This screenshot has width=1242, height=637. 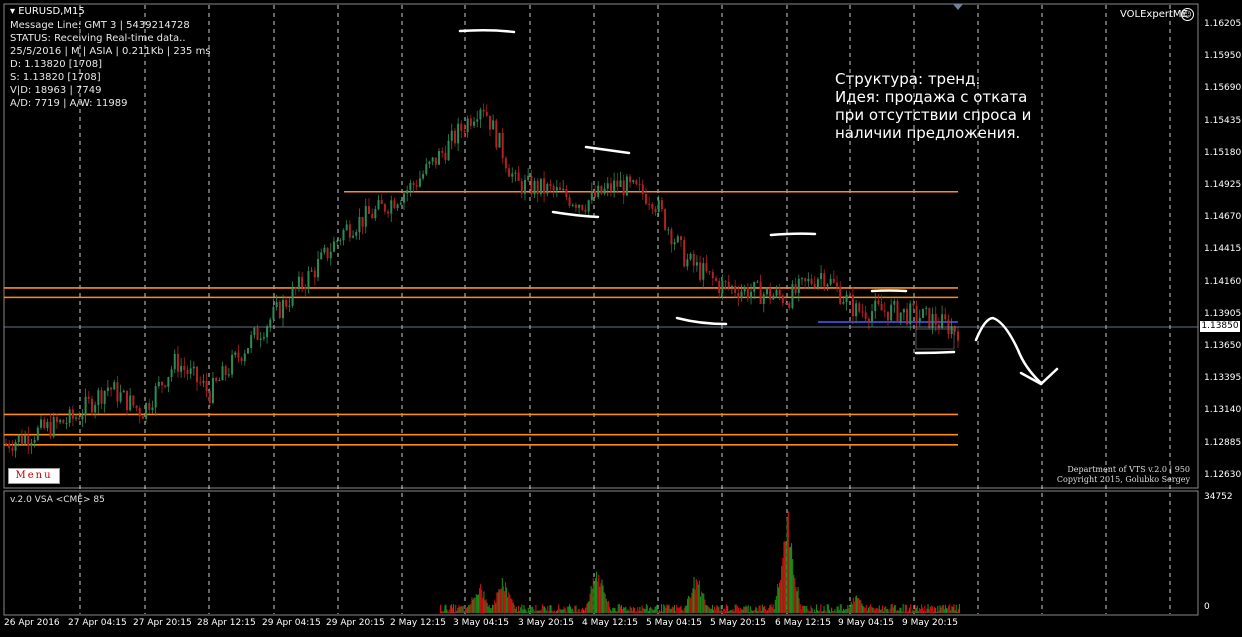 What do you see at coordinates (1223, 24) in the screenshot?
I see `price-tick-label: 1.16205` at bounding box center [1223, 24].